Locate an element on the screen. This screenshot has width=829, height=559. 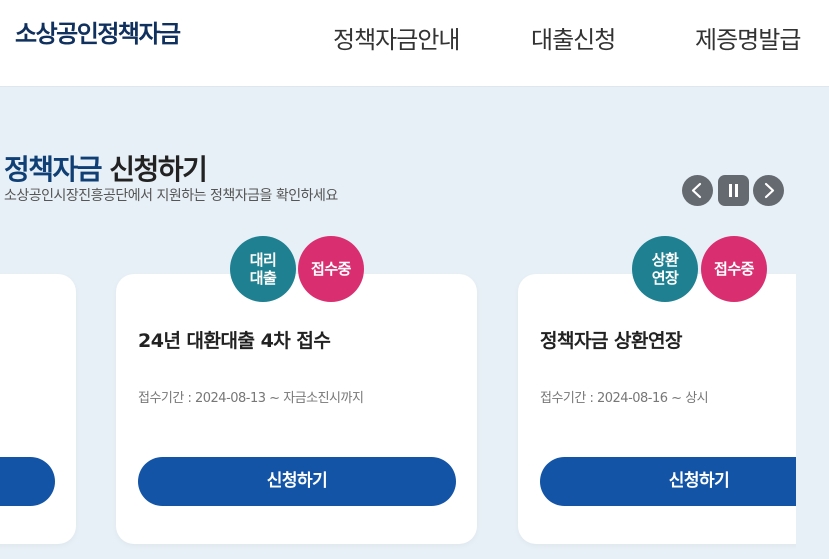
card-title: 정책자금 상환연장 is located at coordinates (611, 341).